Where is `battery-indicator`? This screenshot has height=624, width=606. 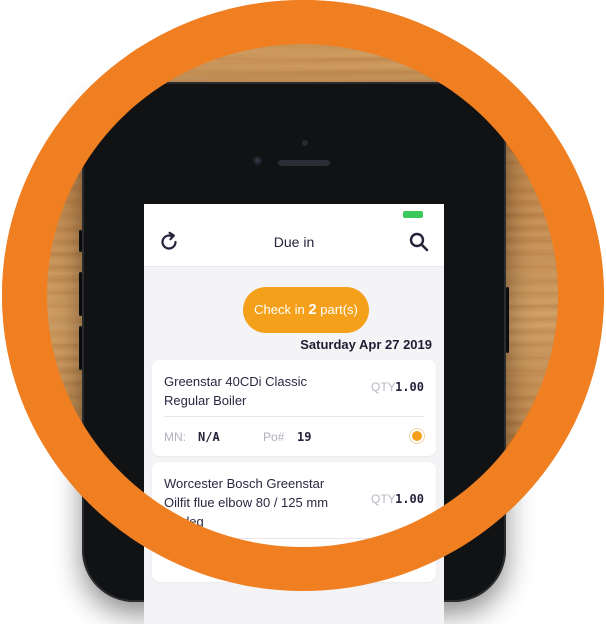
battery-indicator is located at coordinates (413, 214).